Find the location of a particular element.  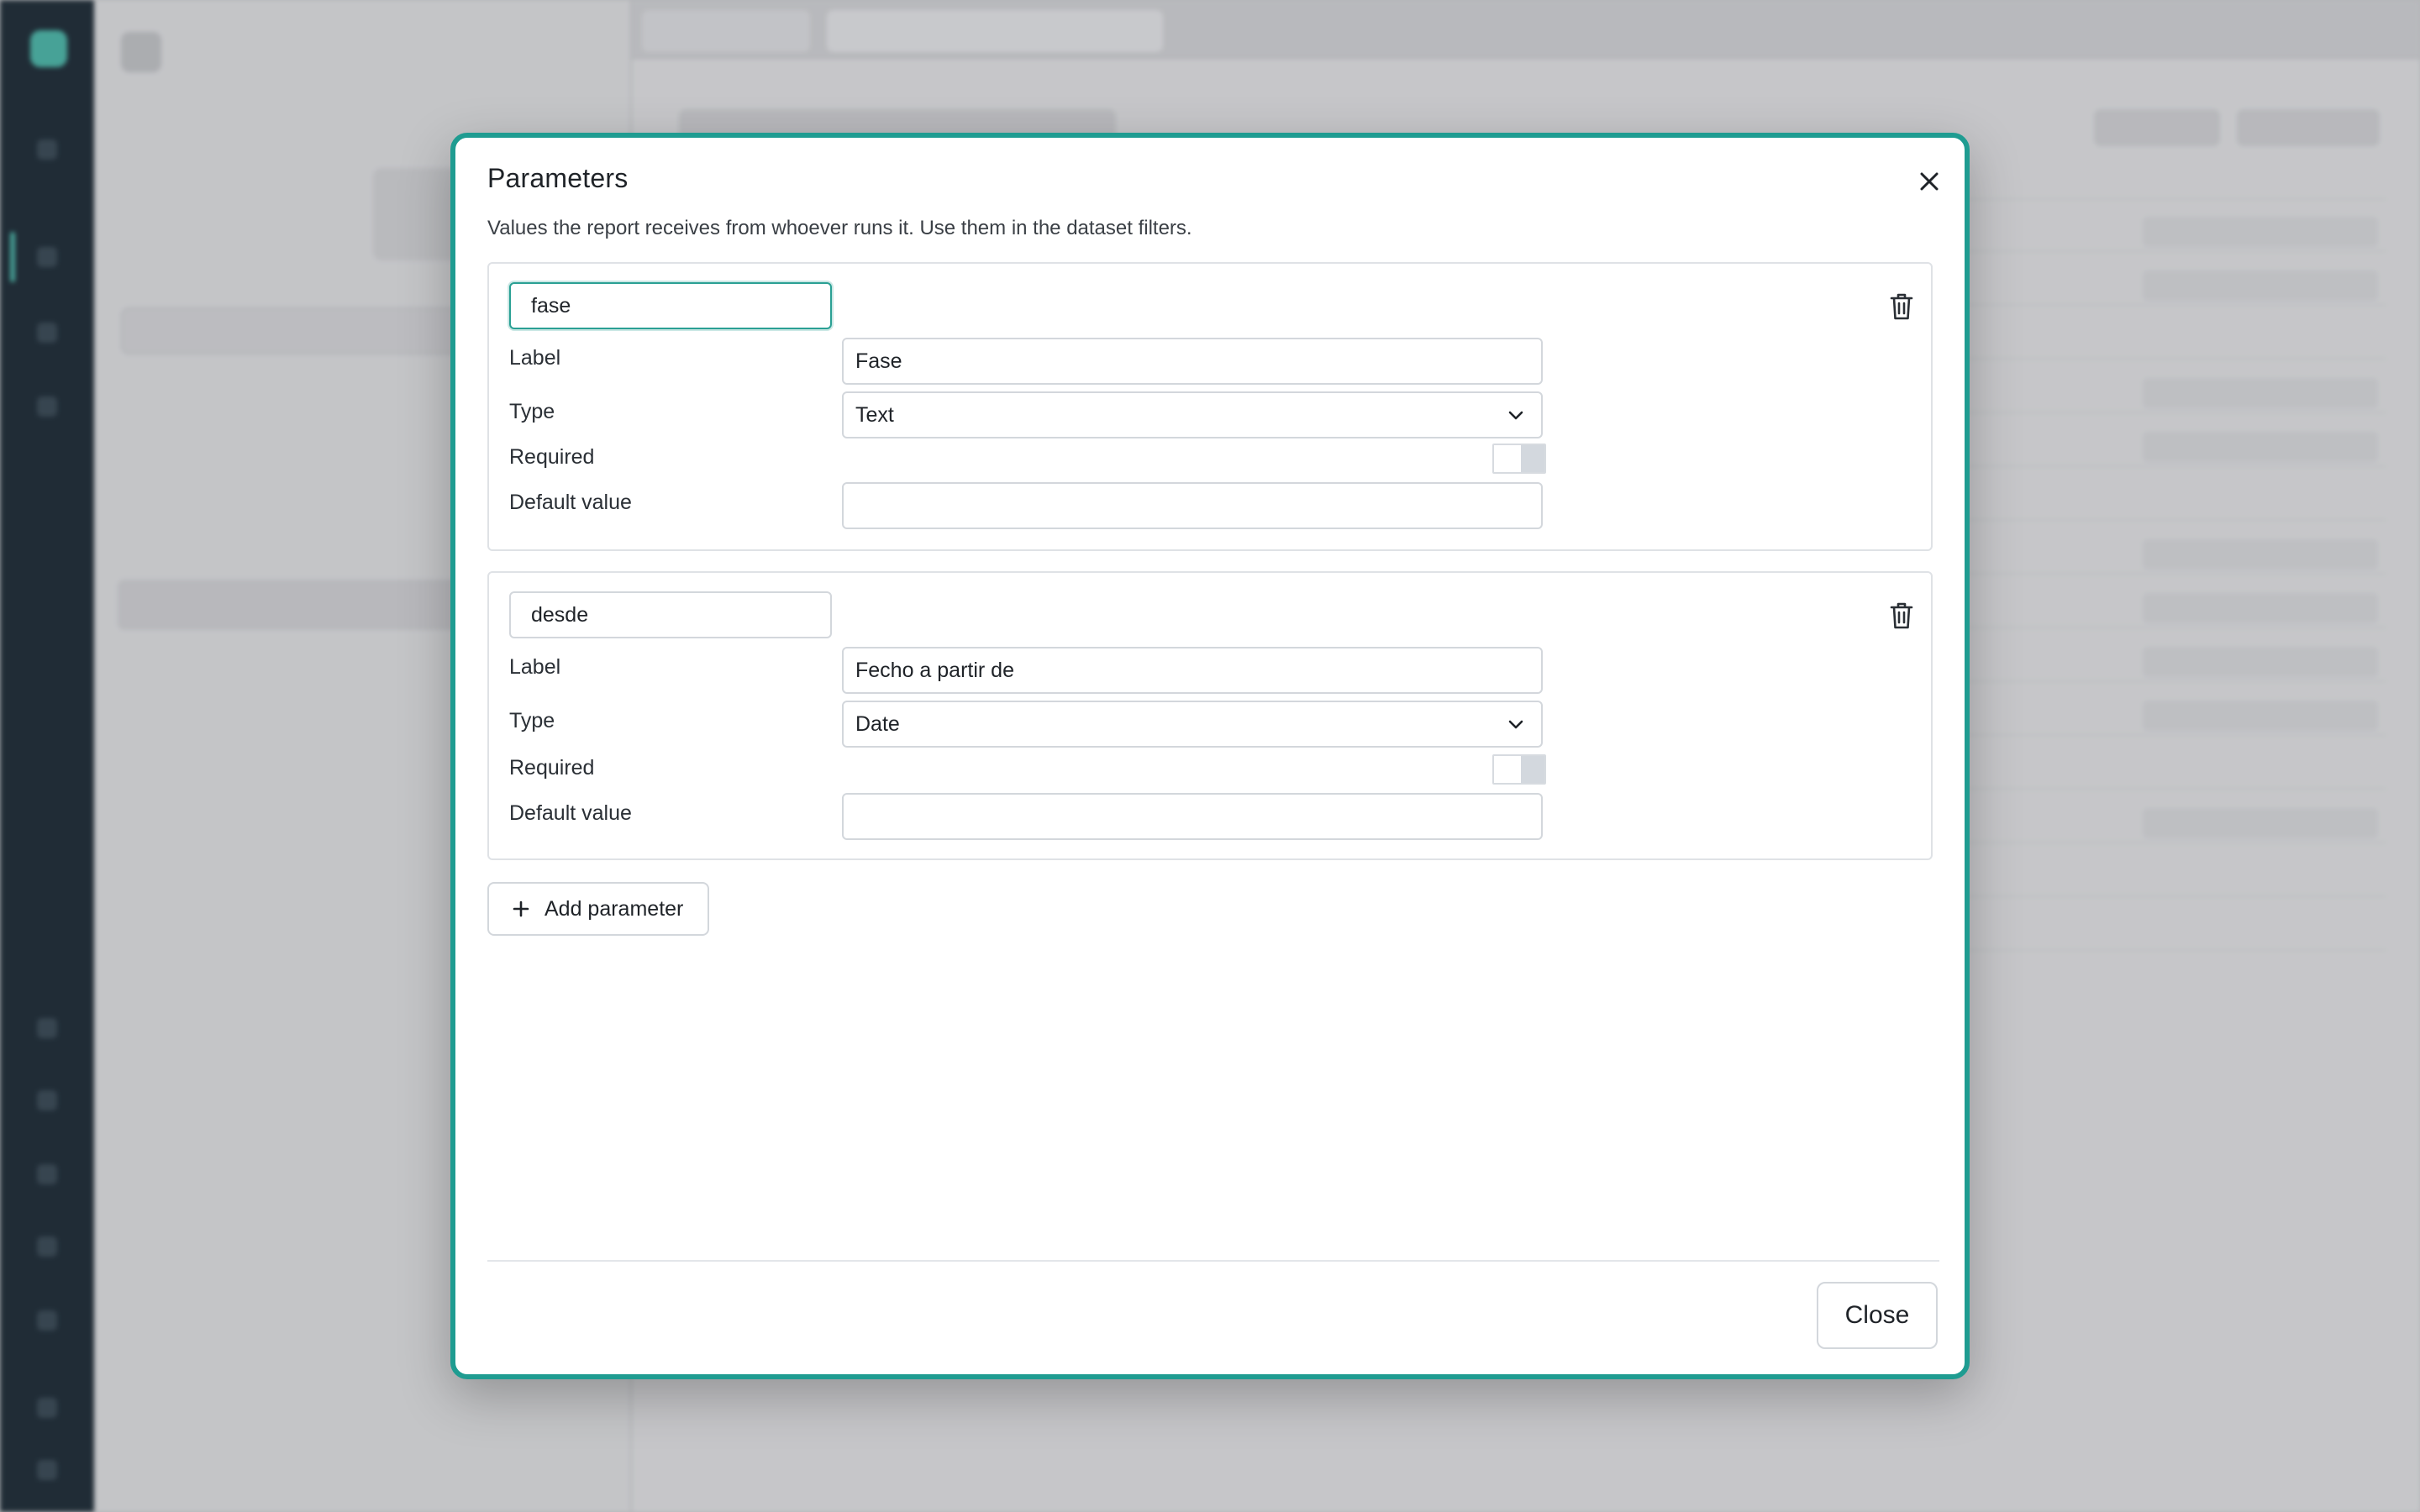

plus-icon is located at coordinates (521, 908).